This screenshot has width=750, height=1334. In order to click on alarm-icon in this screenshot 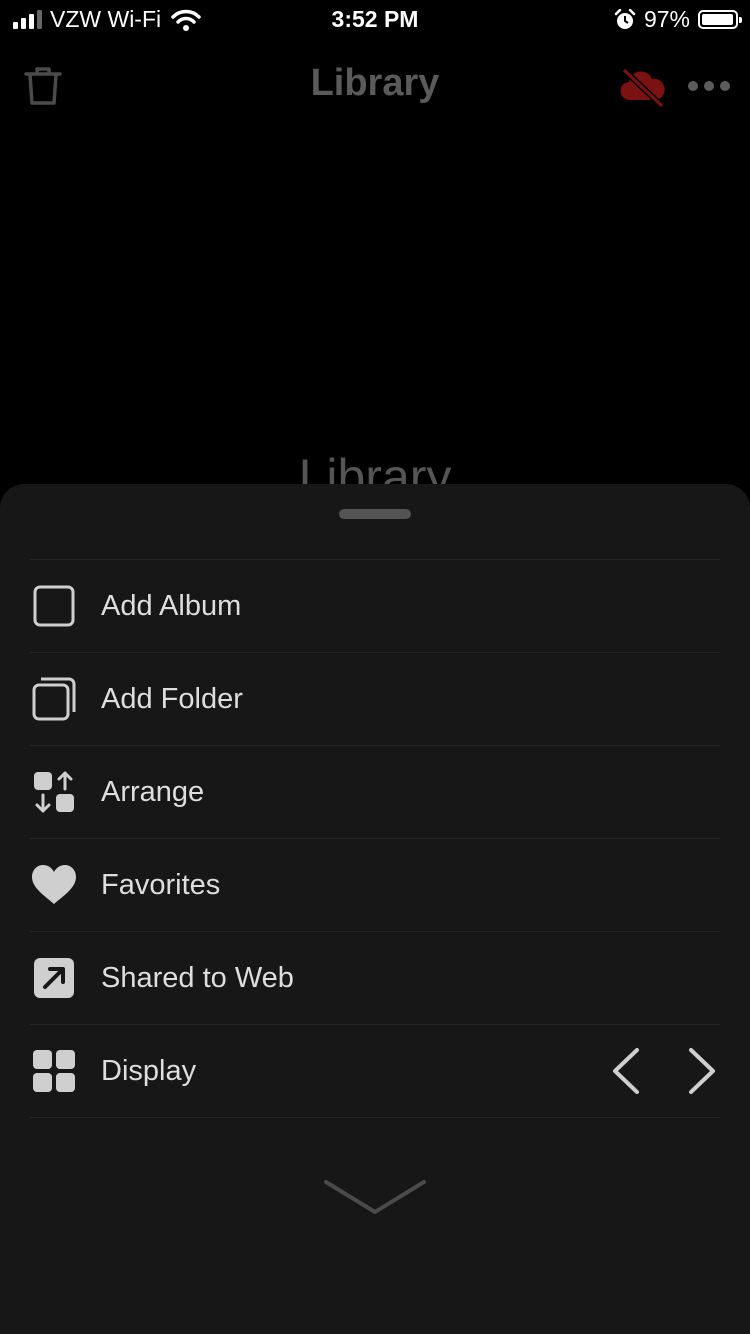, I will do `click(625, 18)`.